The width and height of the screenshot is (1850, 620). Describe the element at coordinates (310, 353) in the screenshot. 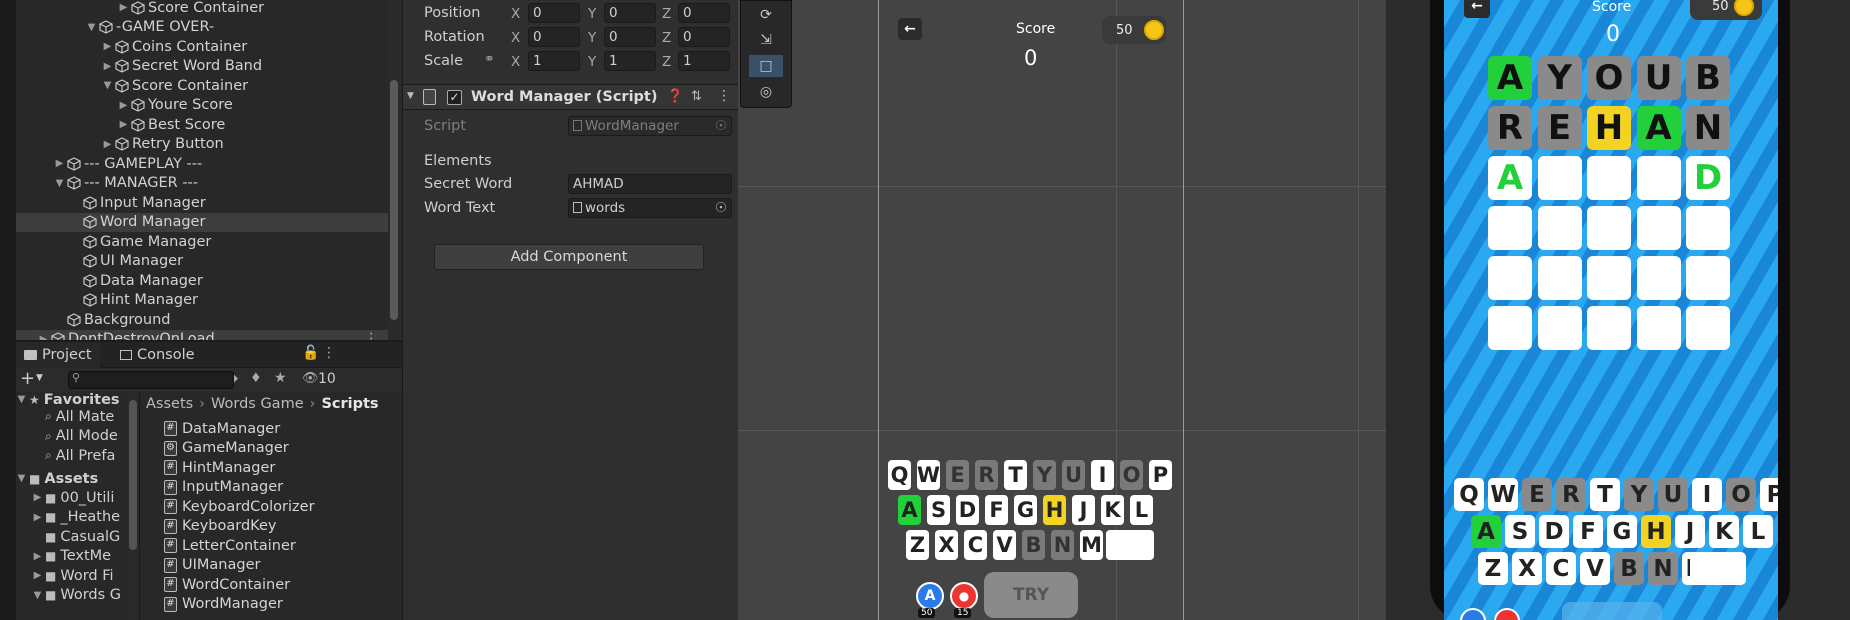

I see `lock-icon: 🔓` at that location.